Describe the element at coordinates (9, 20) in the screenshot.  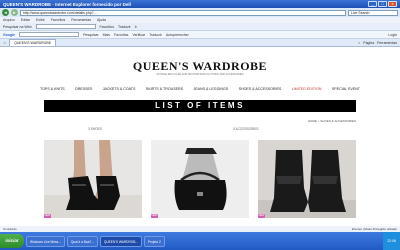
I see `menu-item-file: Arquivo` at that location.